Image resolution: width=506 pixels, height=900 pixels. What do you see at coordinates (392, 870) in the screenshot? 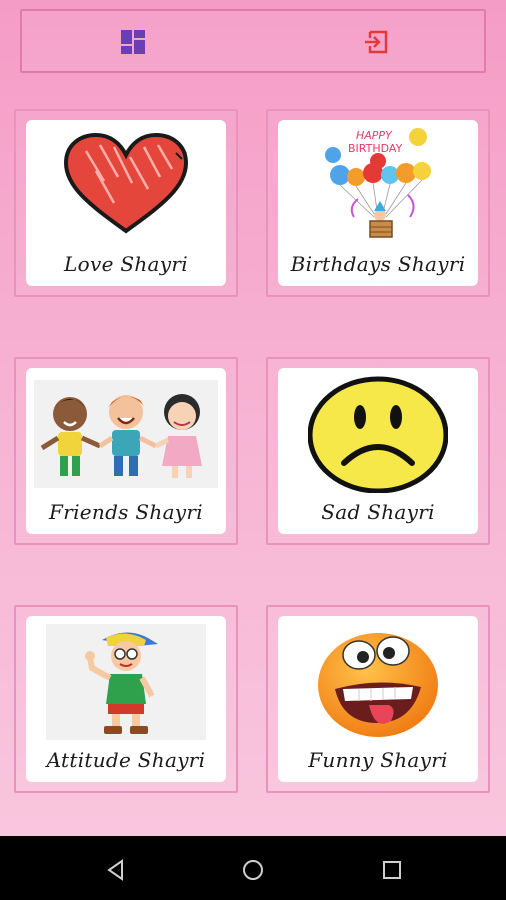
I see `recents-icon` at bounding box center [392, 870].